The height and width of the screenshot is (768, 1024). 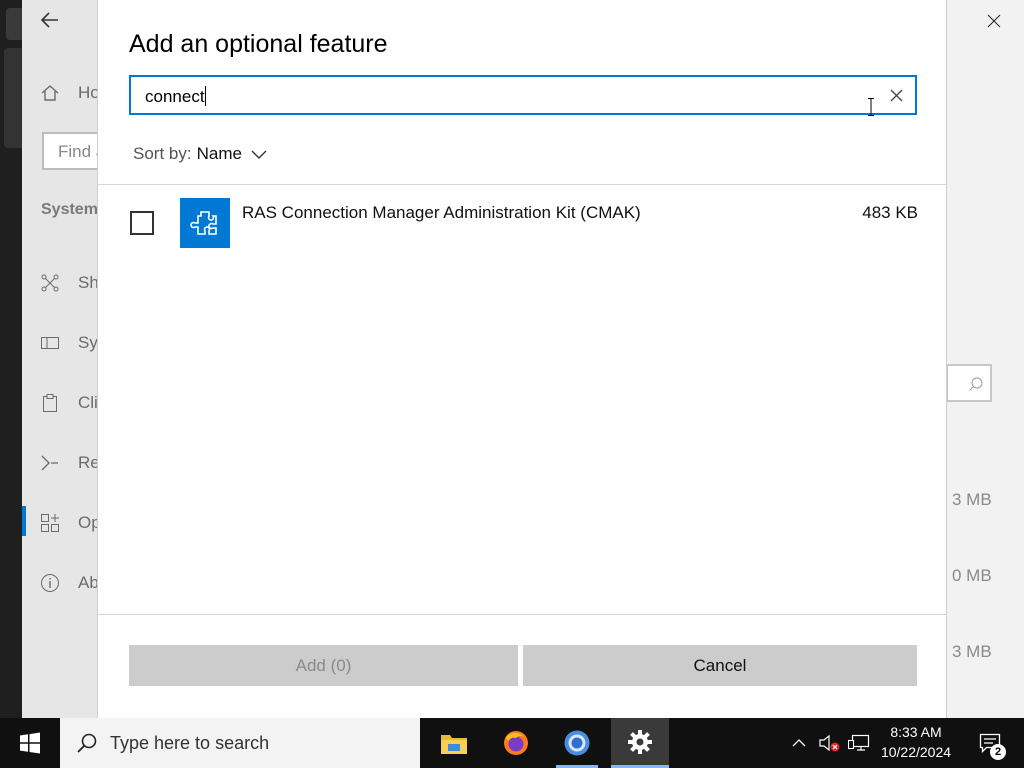 I want to click on firefox-icon, so click(x=516, y=743).